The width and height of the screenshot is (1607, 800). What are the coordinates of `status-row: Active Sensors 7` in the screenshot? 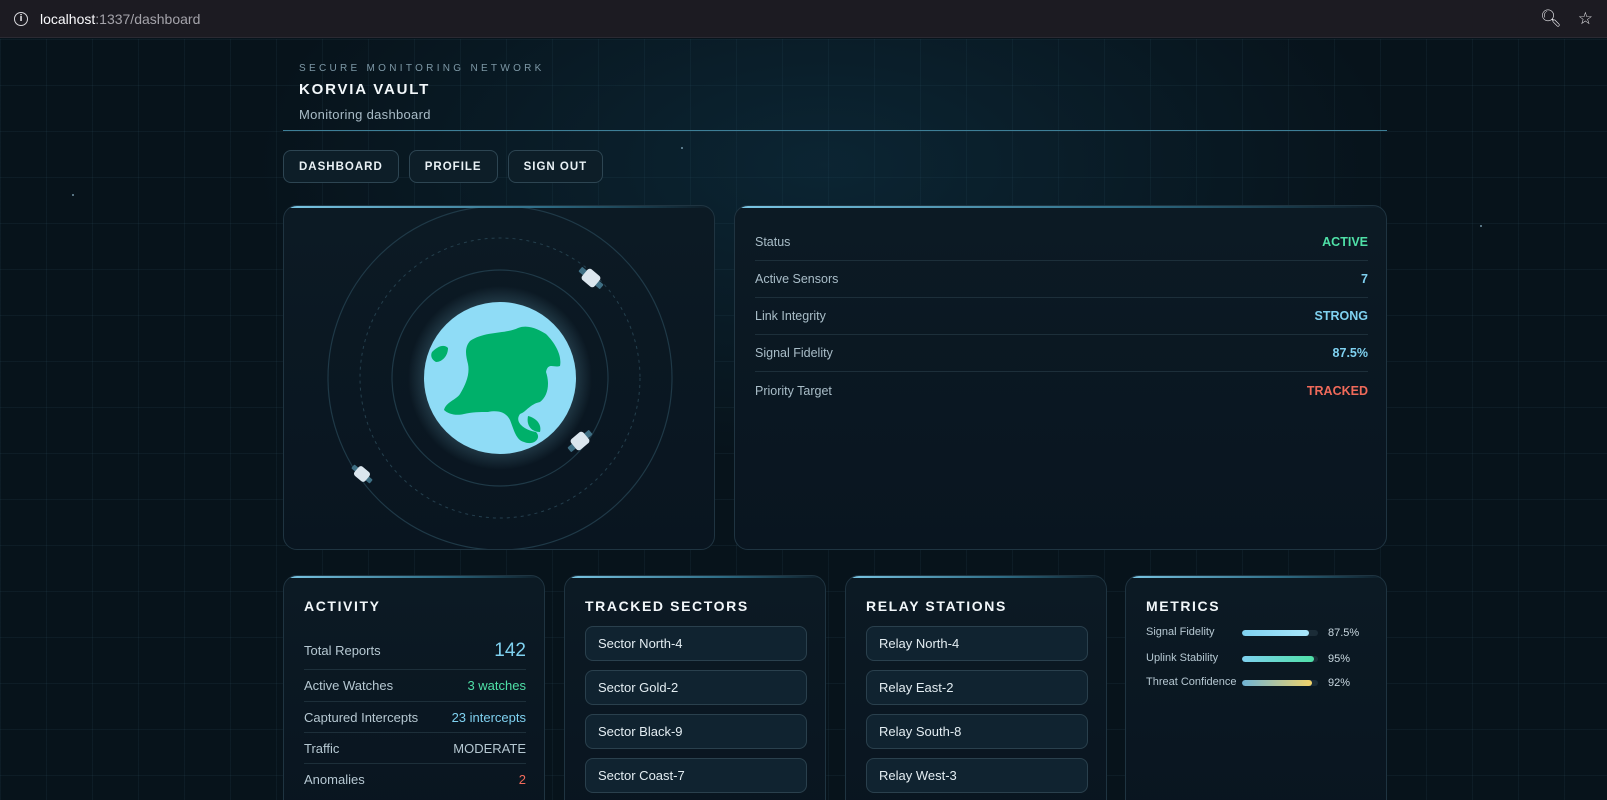 It's located at (1061, 279).